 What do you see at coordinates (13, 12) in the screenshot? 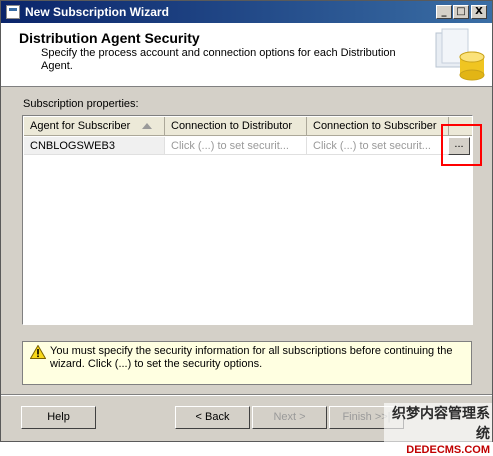
I see `wizard-app-icon` at bounding box center [13, 12].